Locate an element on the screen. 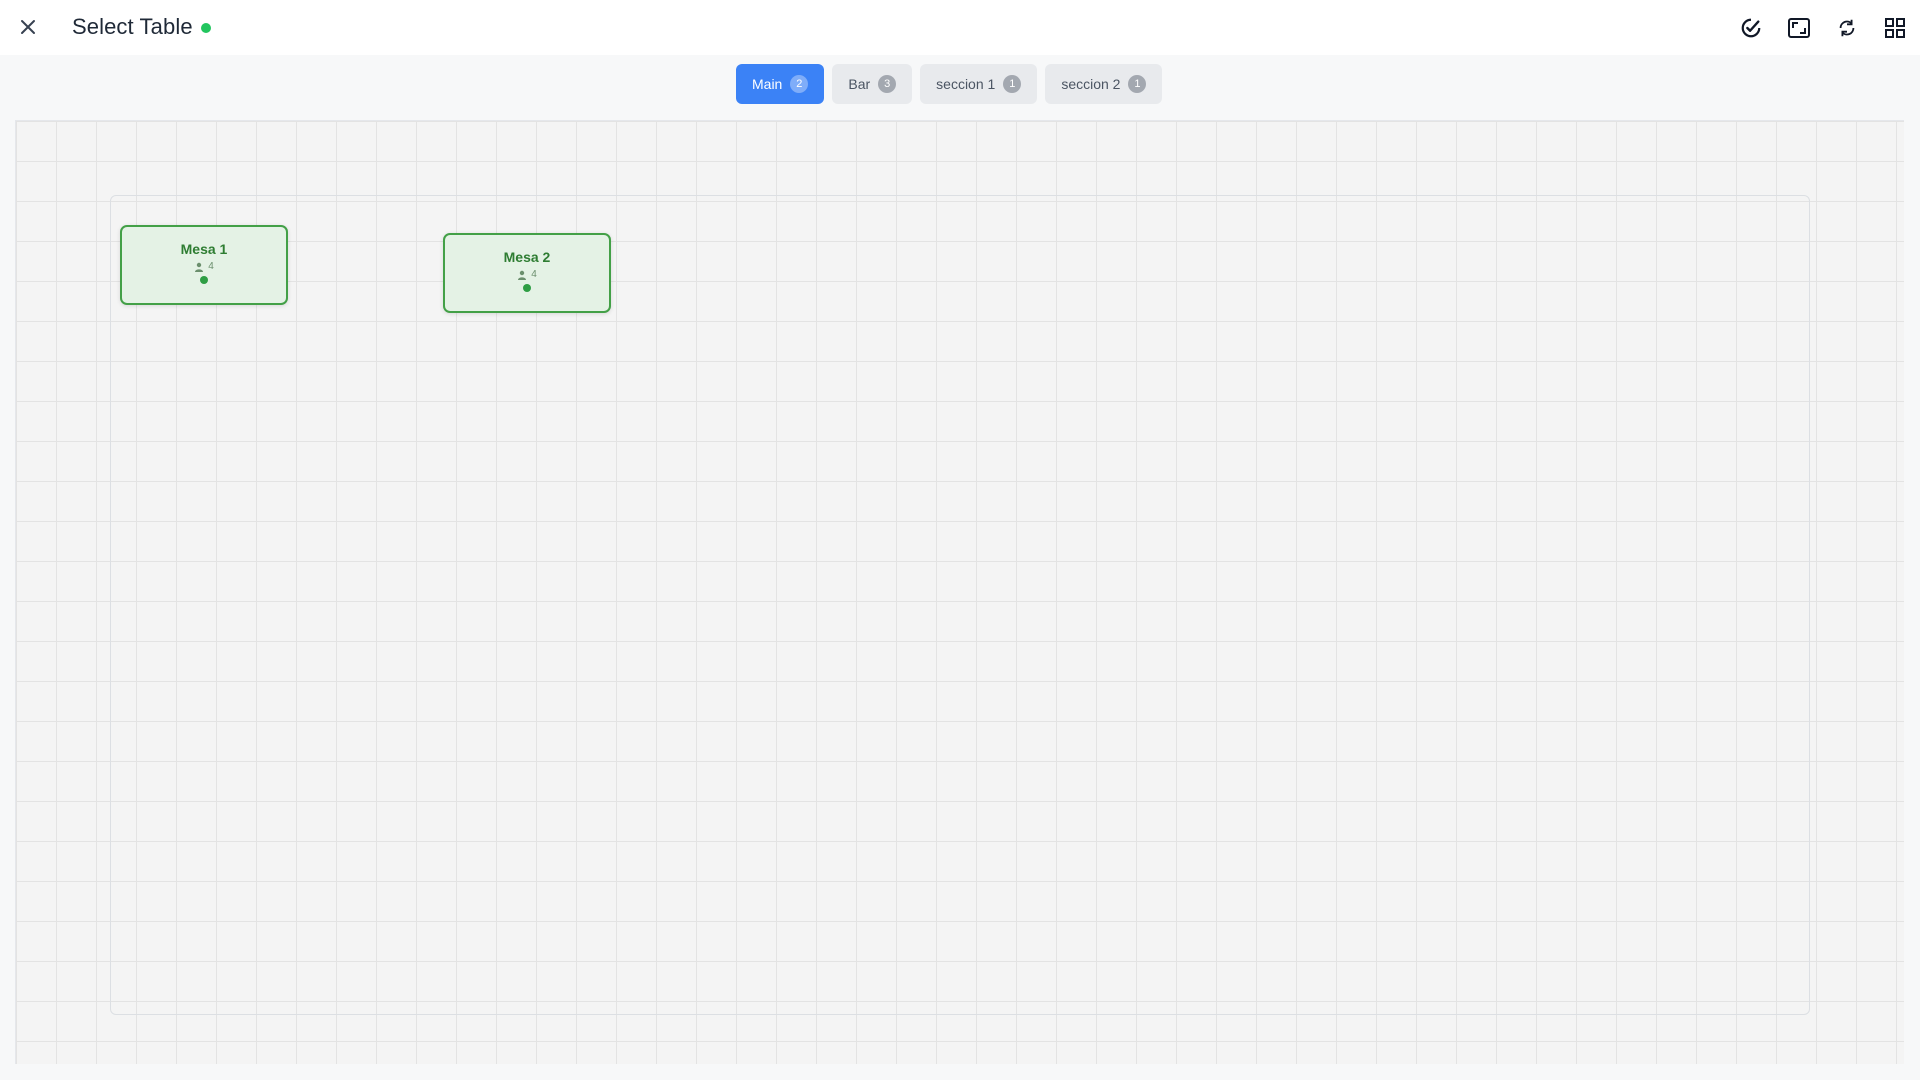 Image resolution: width=1920 pixels, height=1080 pixels. top-bar: Select Table is located at coordinates (960, 27).